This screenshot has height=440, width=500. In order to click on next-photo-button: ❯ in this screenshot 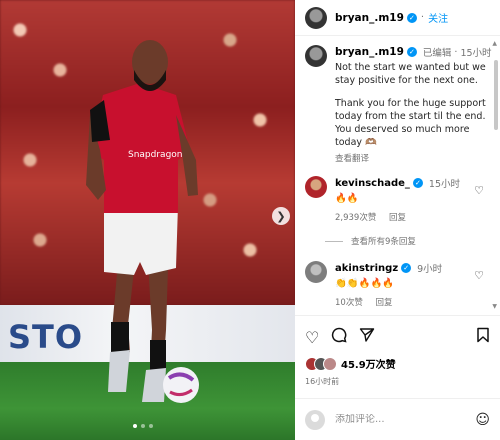, I will do `click(281, 216)`.